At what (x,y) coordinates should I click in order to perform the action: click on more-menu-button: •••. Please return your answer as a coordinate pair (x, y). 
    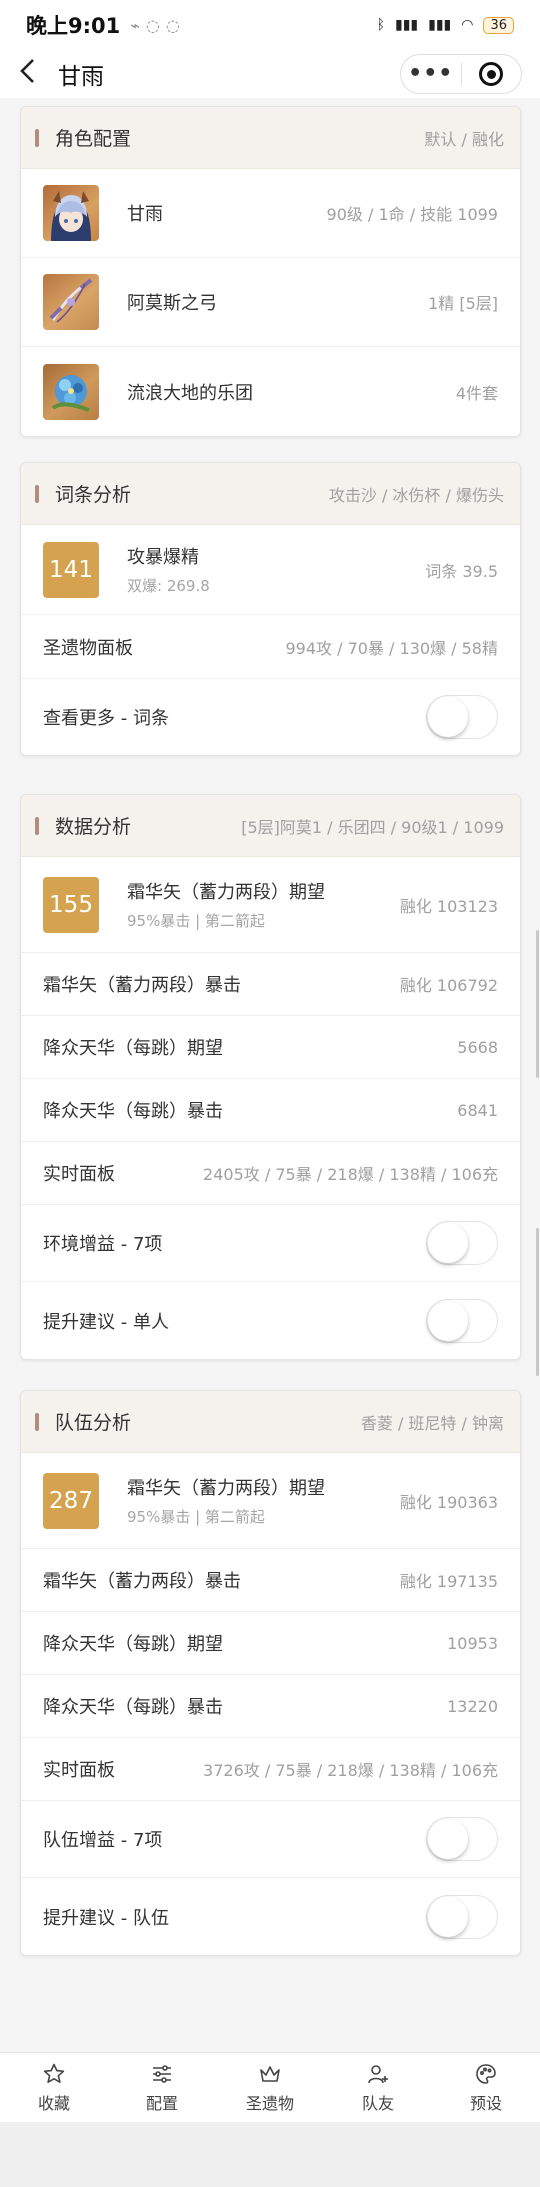
    Looking at the image, I should click on (431, 74).